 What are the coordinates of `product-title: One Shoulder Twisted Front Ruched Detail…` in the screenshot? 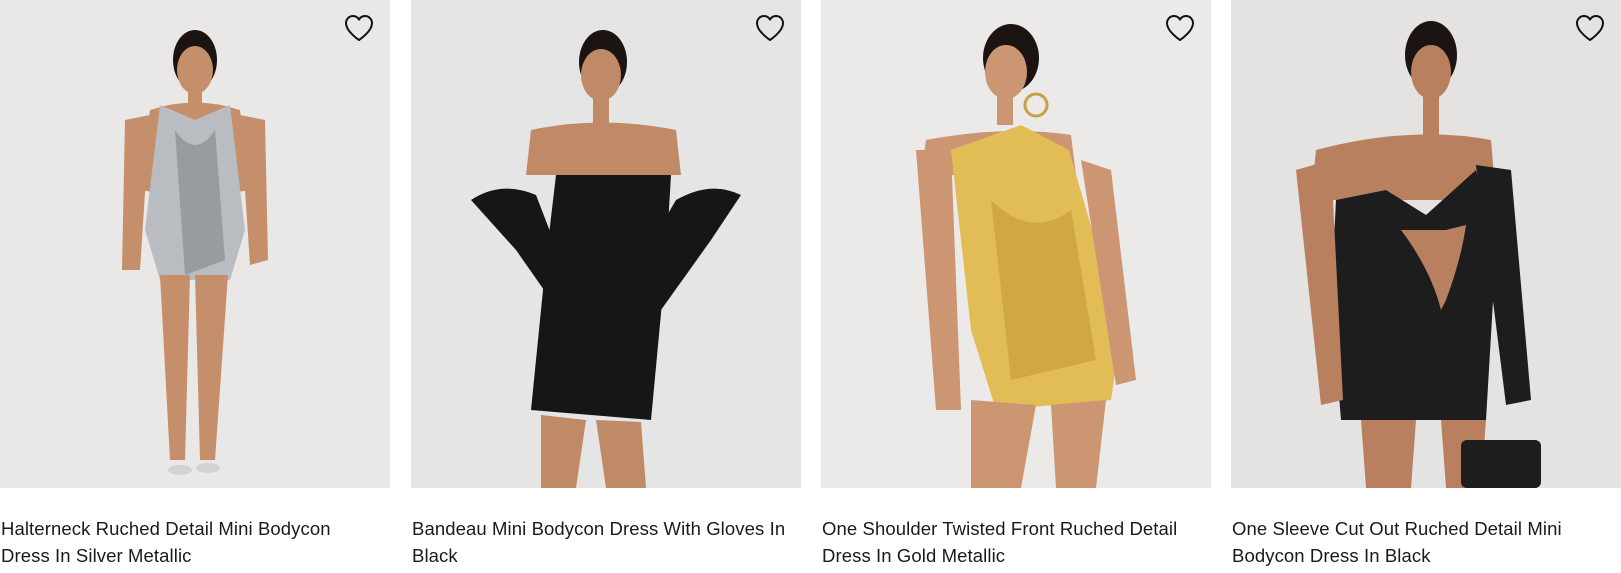 It's located at (1012, 542).